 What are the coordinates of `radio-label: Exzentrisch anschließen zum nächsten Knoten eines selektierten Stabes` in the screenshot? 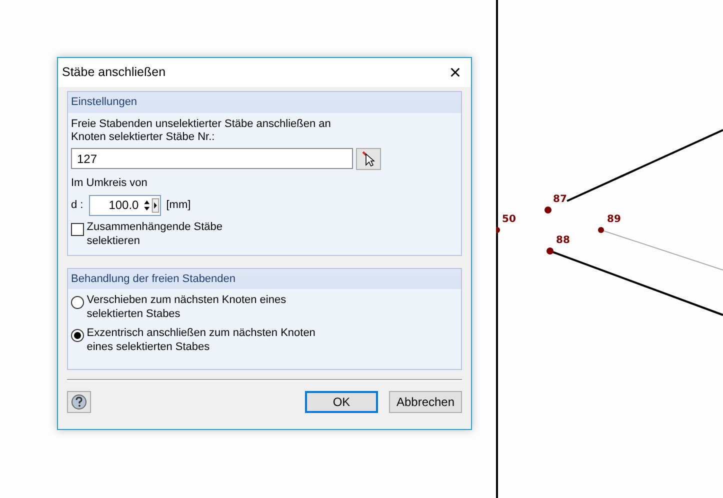 It's located at (201, 340).